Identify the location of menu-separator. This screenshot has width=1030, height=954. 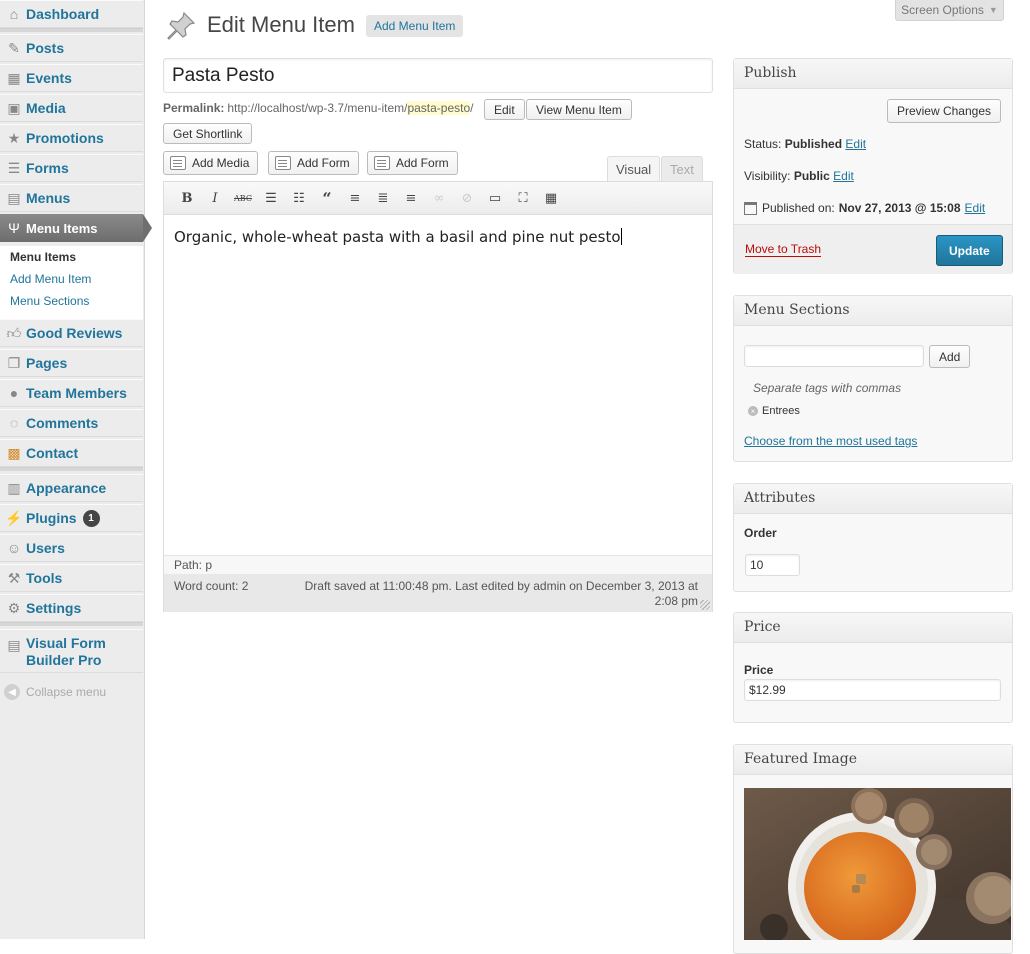
(71, 30).